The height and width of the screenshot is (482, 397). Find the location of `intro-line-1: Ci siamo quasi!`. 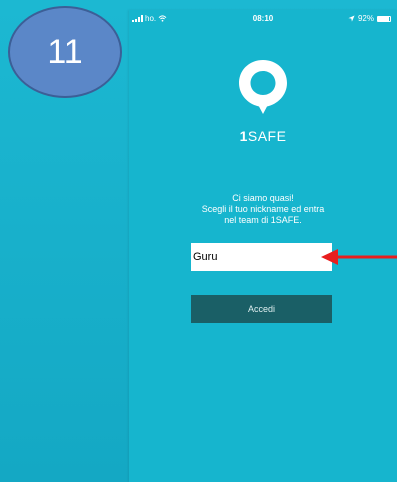

intro-line-1: Ci siamo quasi! is located at coordinates (263, 198).